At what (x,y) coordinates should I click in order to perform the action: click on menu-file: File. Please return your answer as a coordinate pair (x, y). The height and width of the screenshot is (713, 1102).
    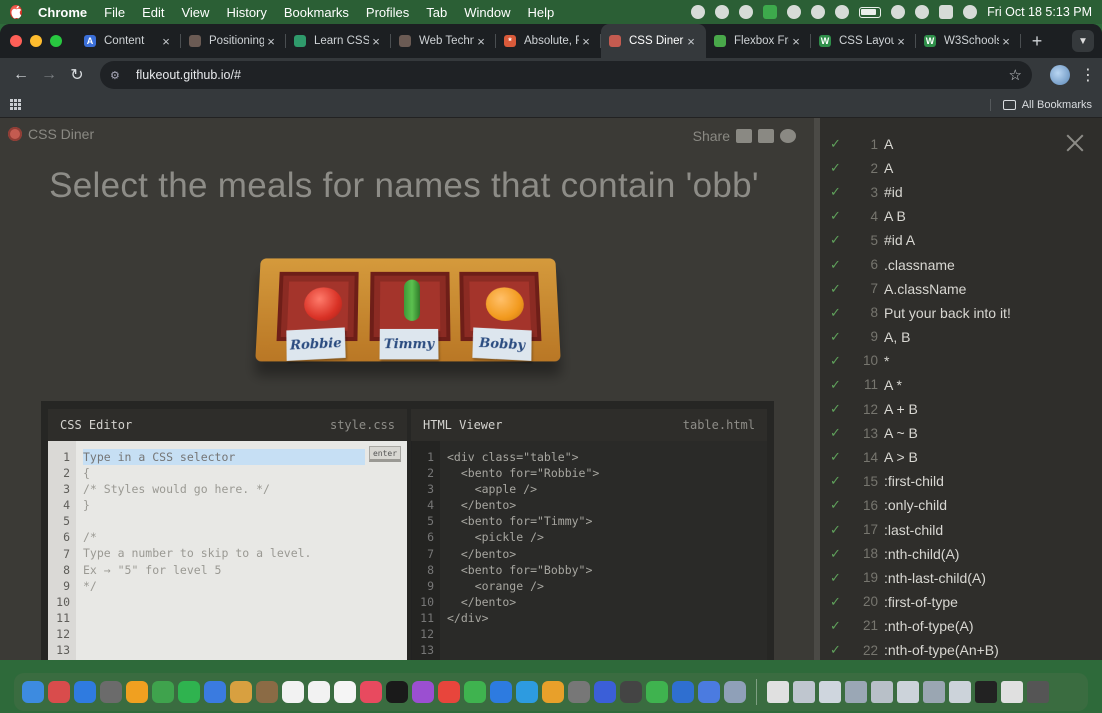
    Looking at the image, I should click on (114, 12).